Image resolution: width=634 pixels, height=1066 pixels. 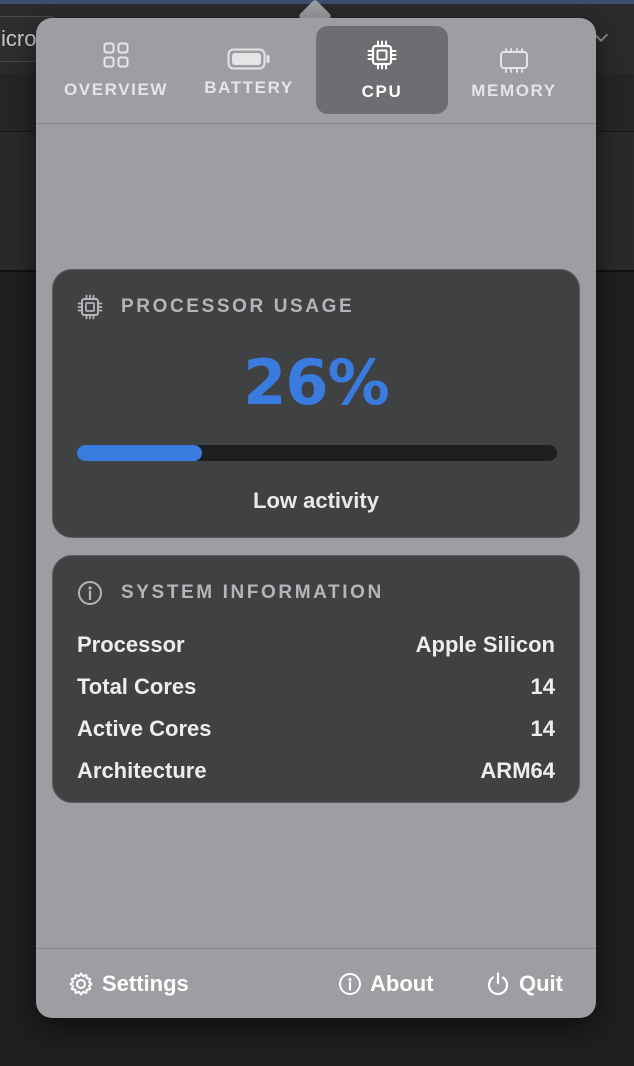 I want to click on tab-cpu: CPU, so click(x=382, y=70).